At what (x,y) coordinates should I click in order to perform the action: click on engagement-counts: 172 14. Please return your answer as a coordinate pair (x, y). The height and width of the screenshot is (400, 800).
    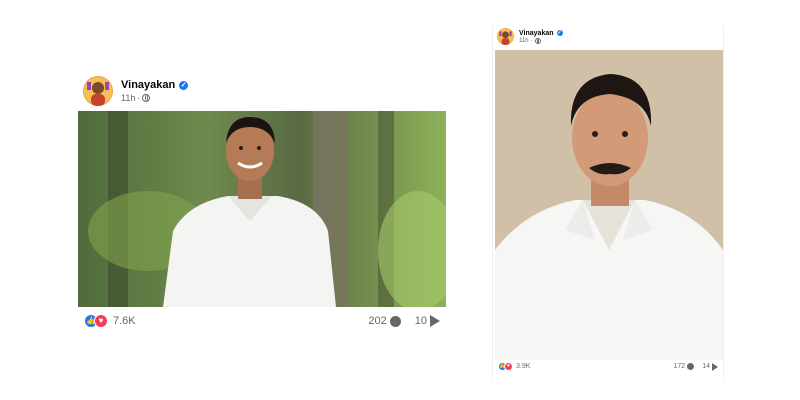
    Looking at the image, I should click on (696, 366).